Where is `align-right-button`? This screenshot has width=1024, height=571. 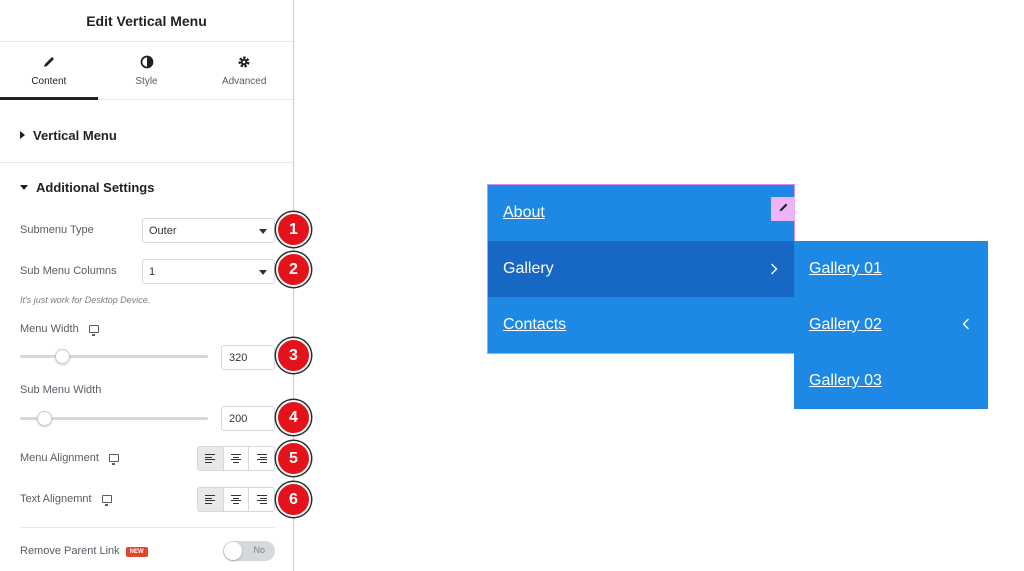 align-right-button is located at coordinates (261, 458).